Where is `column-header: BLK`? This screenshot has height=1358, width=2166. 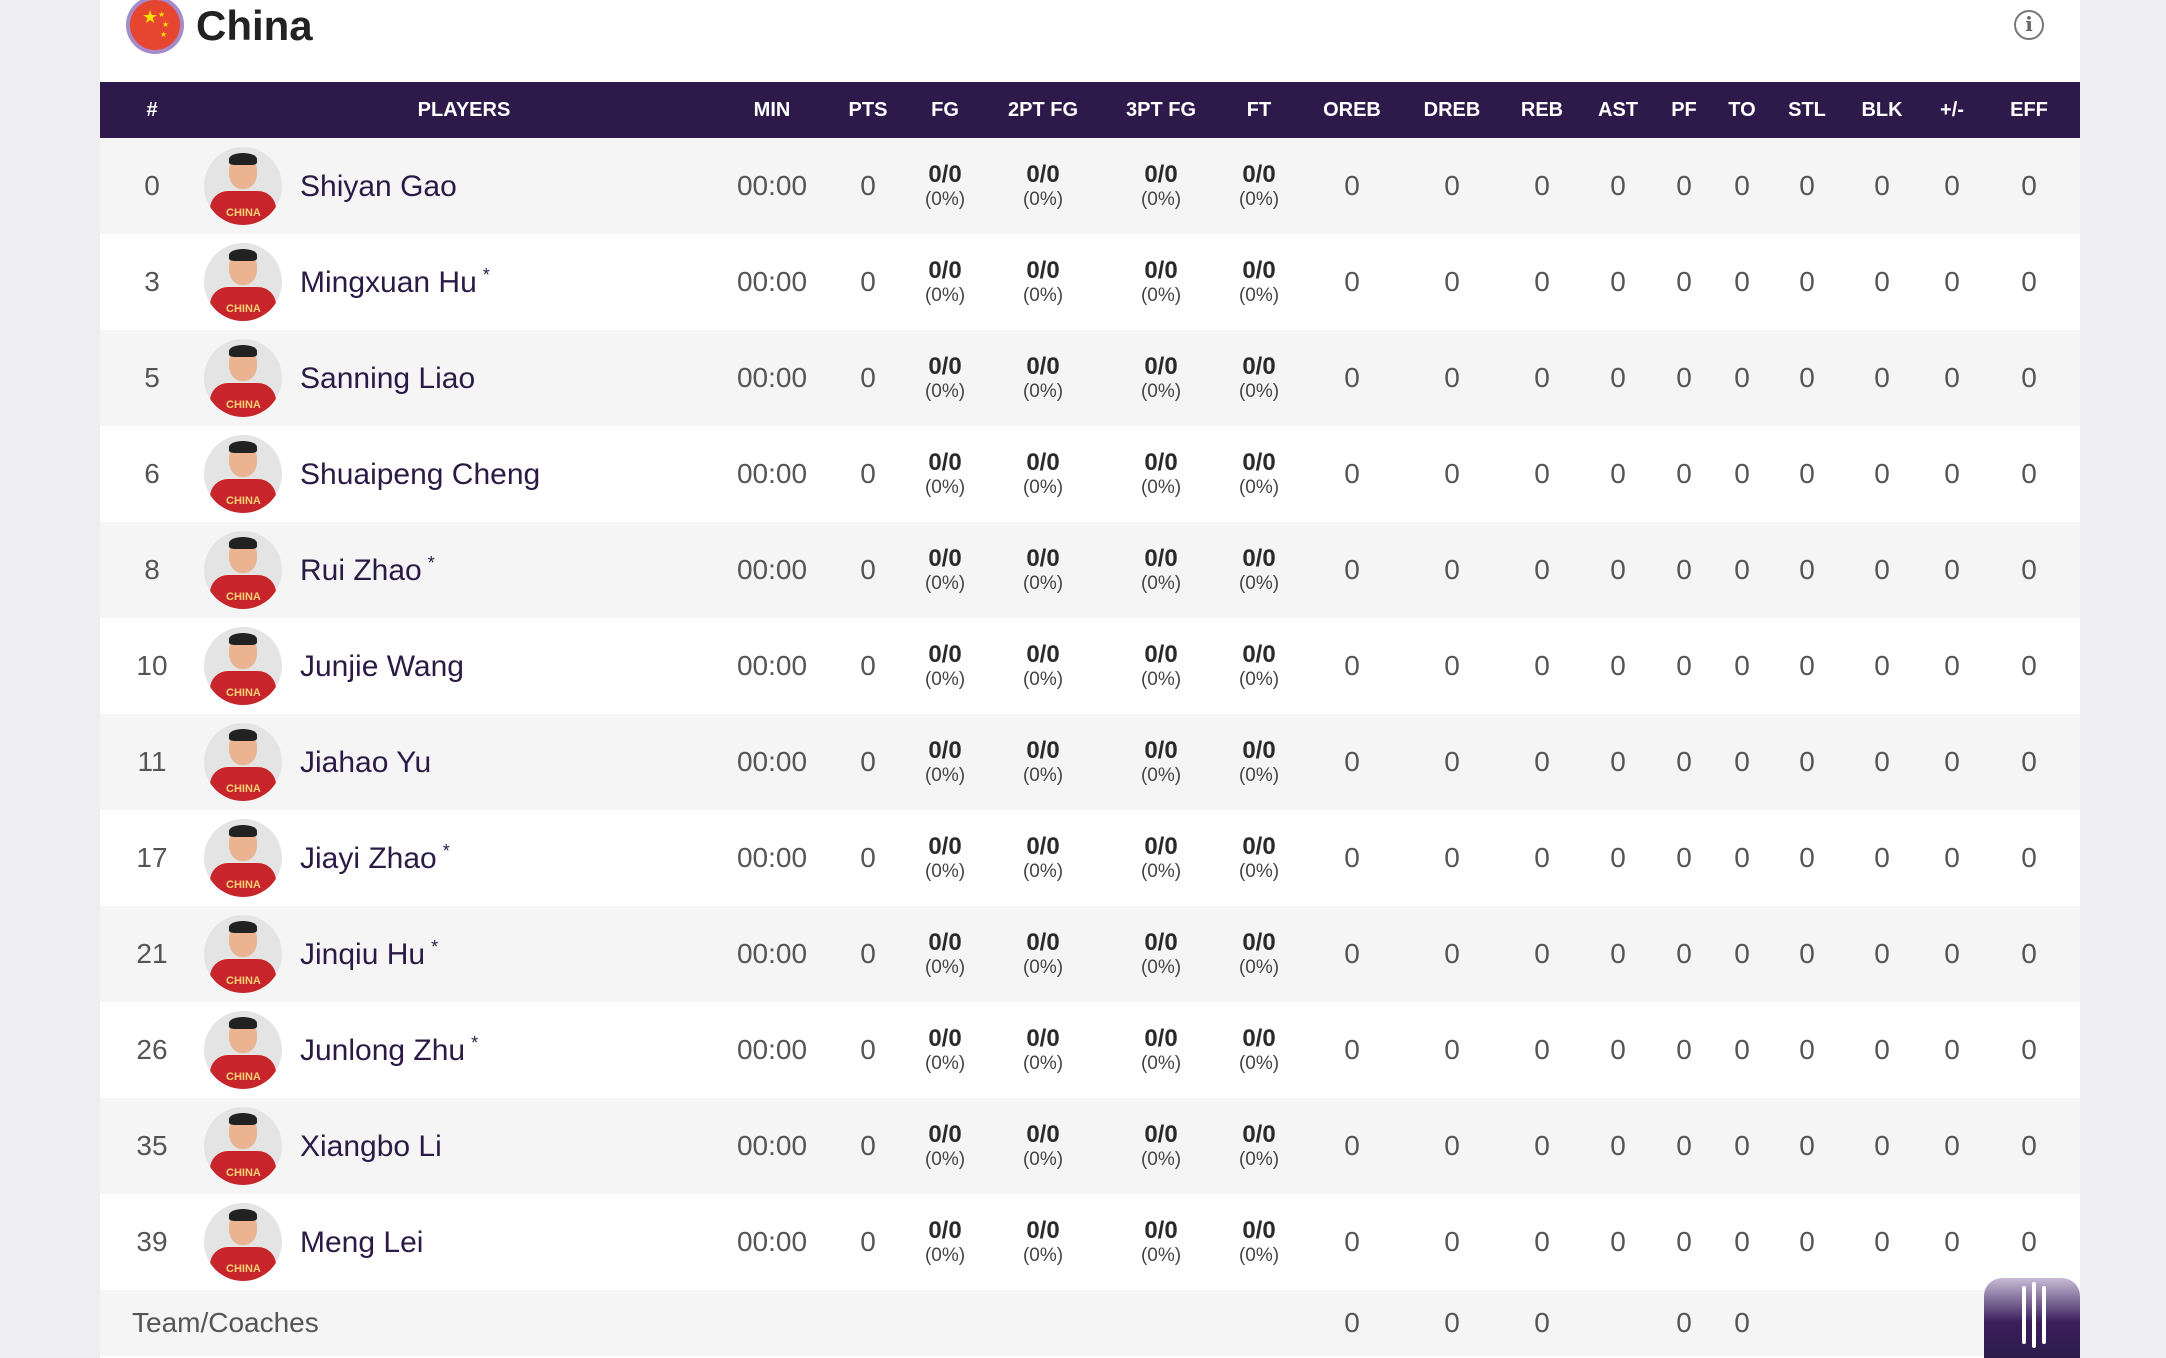
column-header: BLK is located at coordinates (1882, 110).